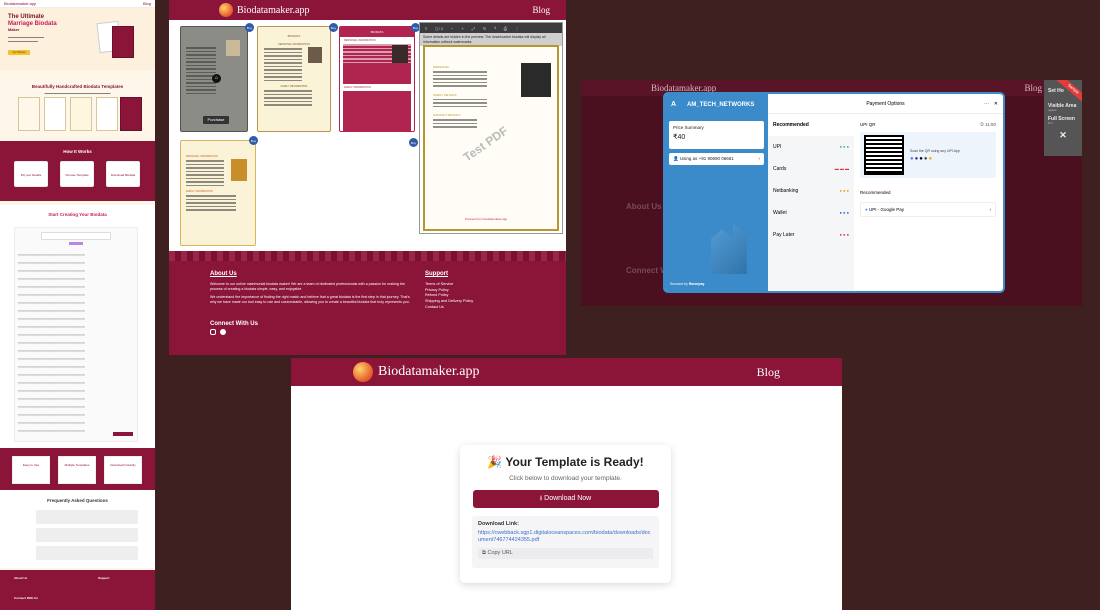 The height and width of the screenshot is (610, 1100). What do you see at coordinates (768, 372) in the screenshot?
I see `ready-nav-blog: Blog` at bounding box center [768, 372].